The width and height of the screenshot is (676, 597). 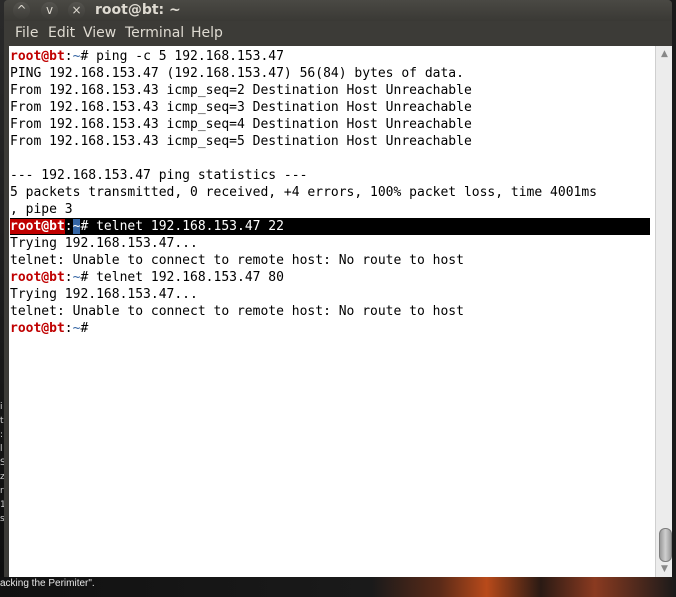 I want to click on close-icon: ×, so click(x=76, y=10).